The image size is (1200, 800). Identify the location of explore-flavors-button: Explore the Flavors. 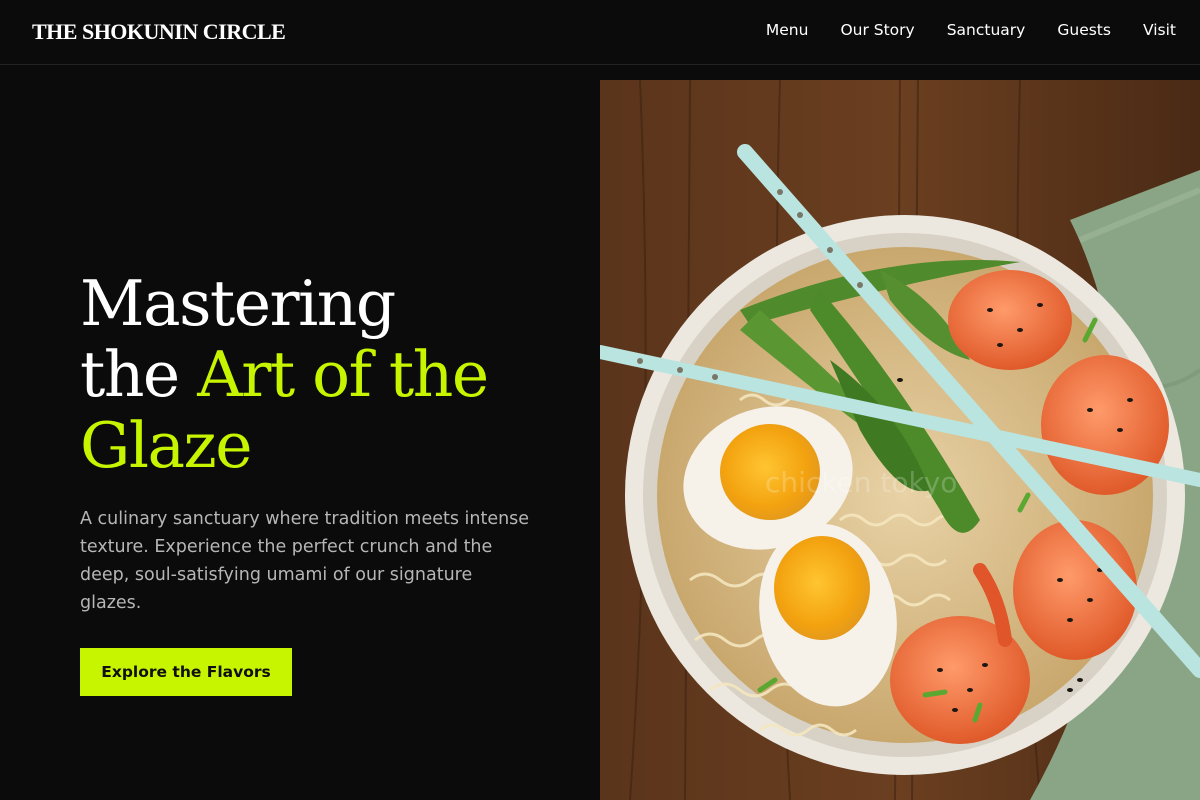
(186, 672).